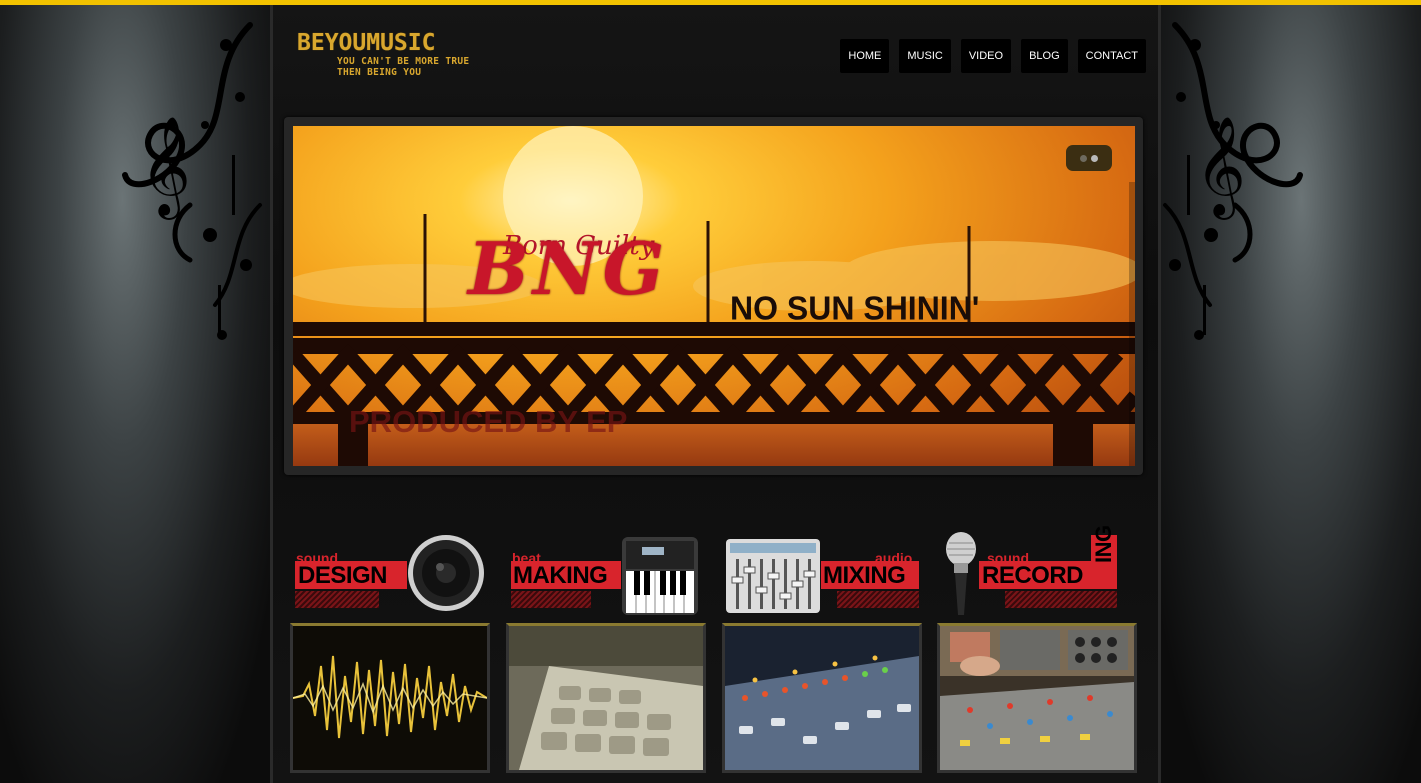 The image size is (1421, 783). I want to click on nav-music: MUSIC, so click(925, 56).